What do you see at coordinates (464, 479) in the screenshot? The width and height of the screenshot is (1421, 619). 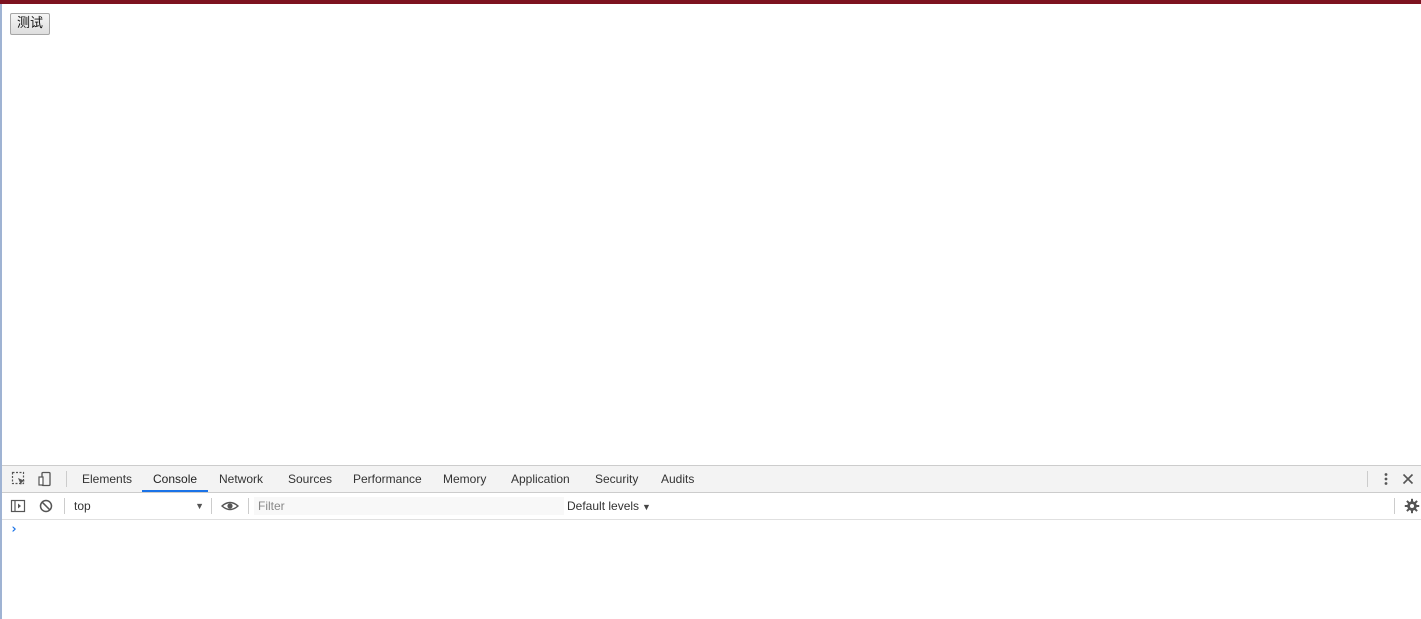 I see `tab-memory: Memory` at bounding box center [464, 479].